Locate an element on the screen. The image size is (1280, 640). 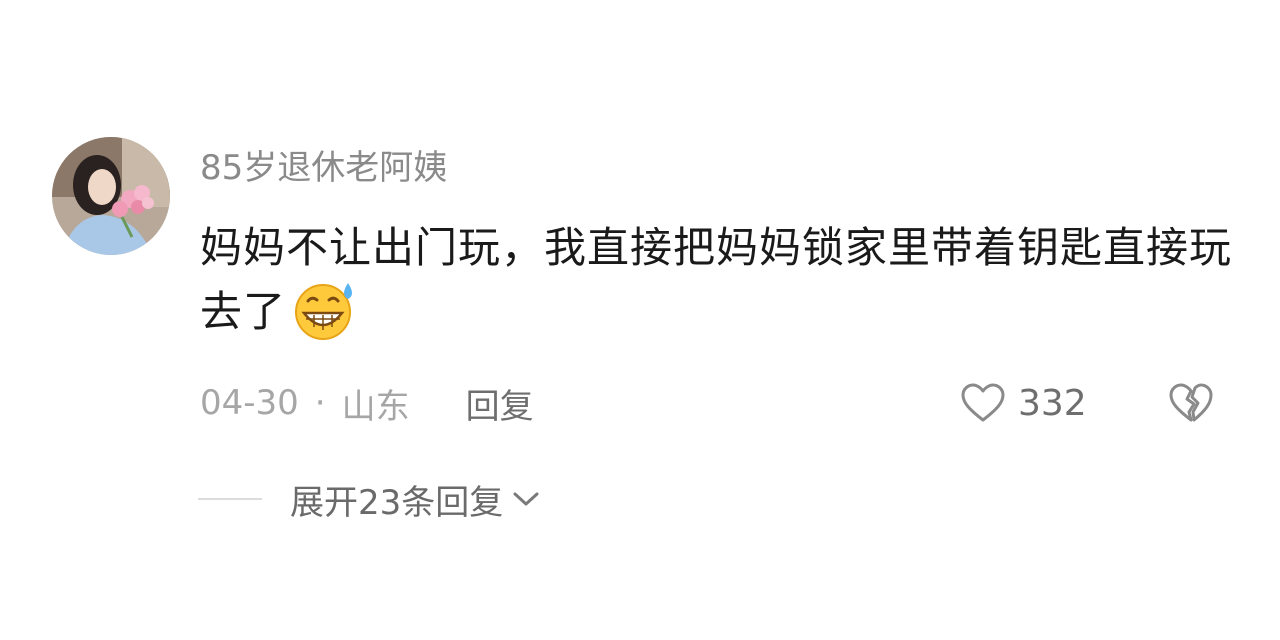
expand-replies-button: 展开23条回复 is located at coordinates (369, 499).